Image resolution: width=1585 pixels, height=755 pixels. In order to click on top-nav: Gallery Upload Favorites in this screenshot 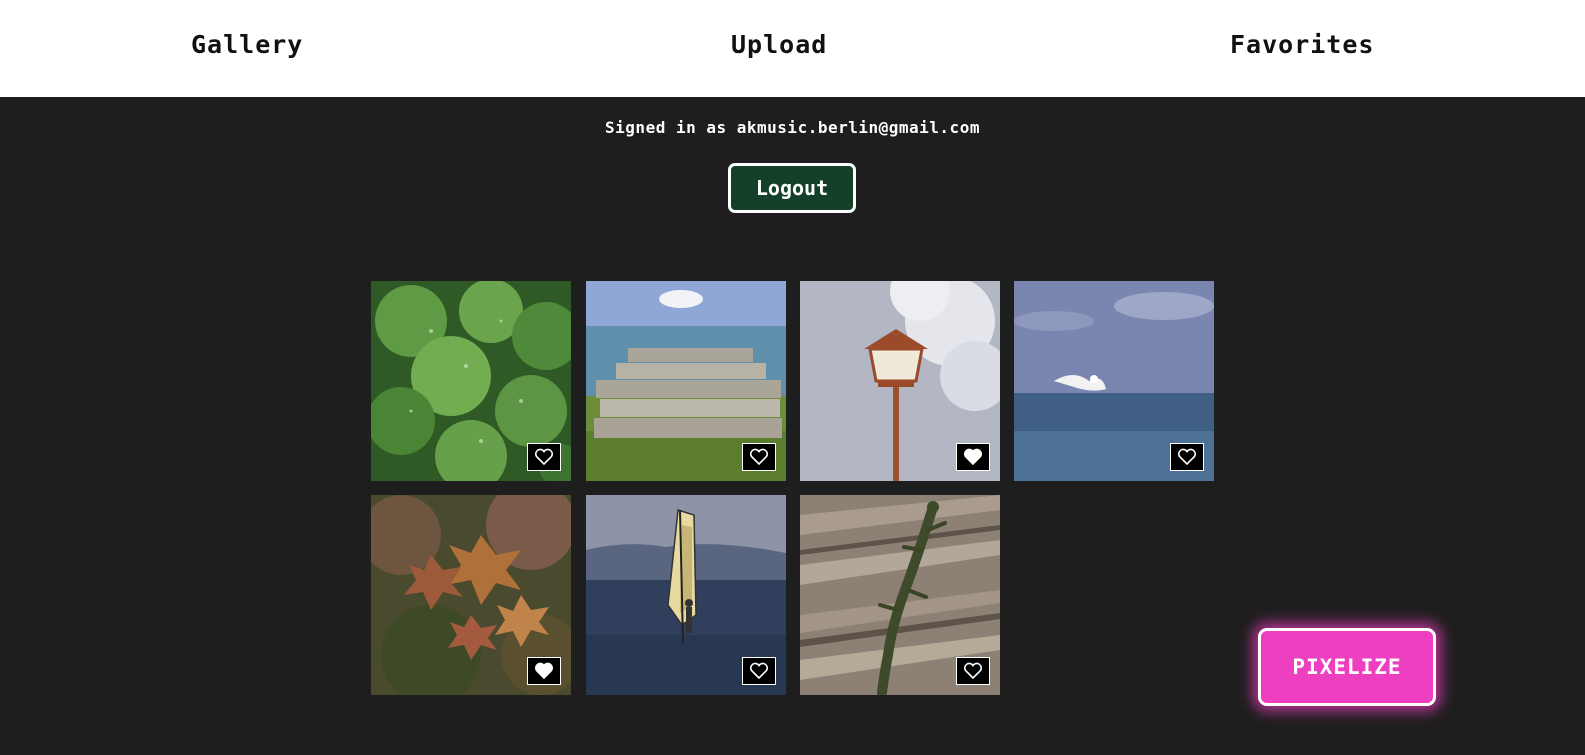, I will do `click(792, 48)`.